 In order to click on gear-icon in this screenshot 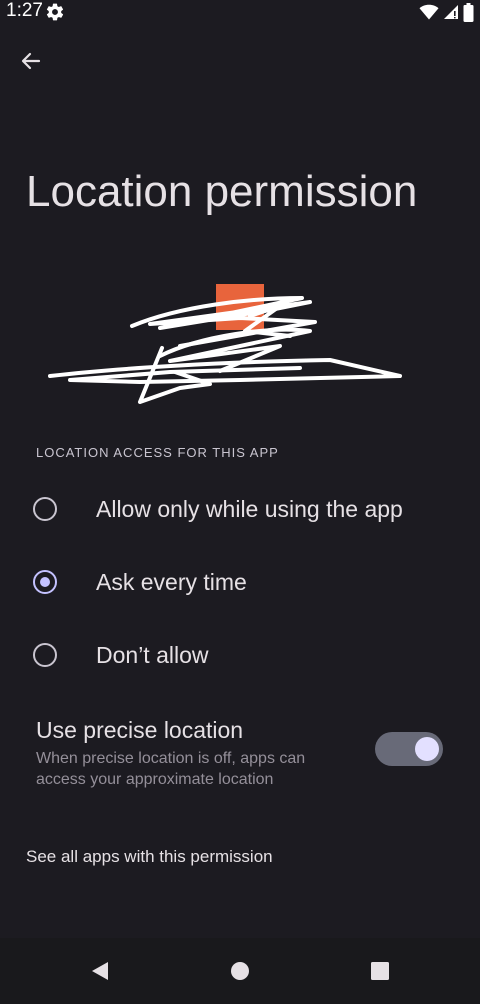, I will do `click(55, 12)`.